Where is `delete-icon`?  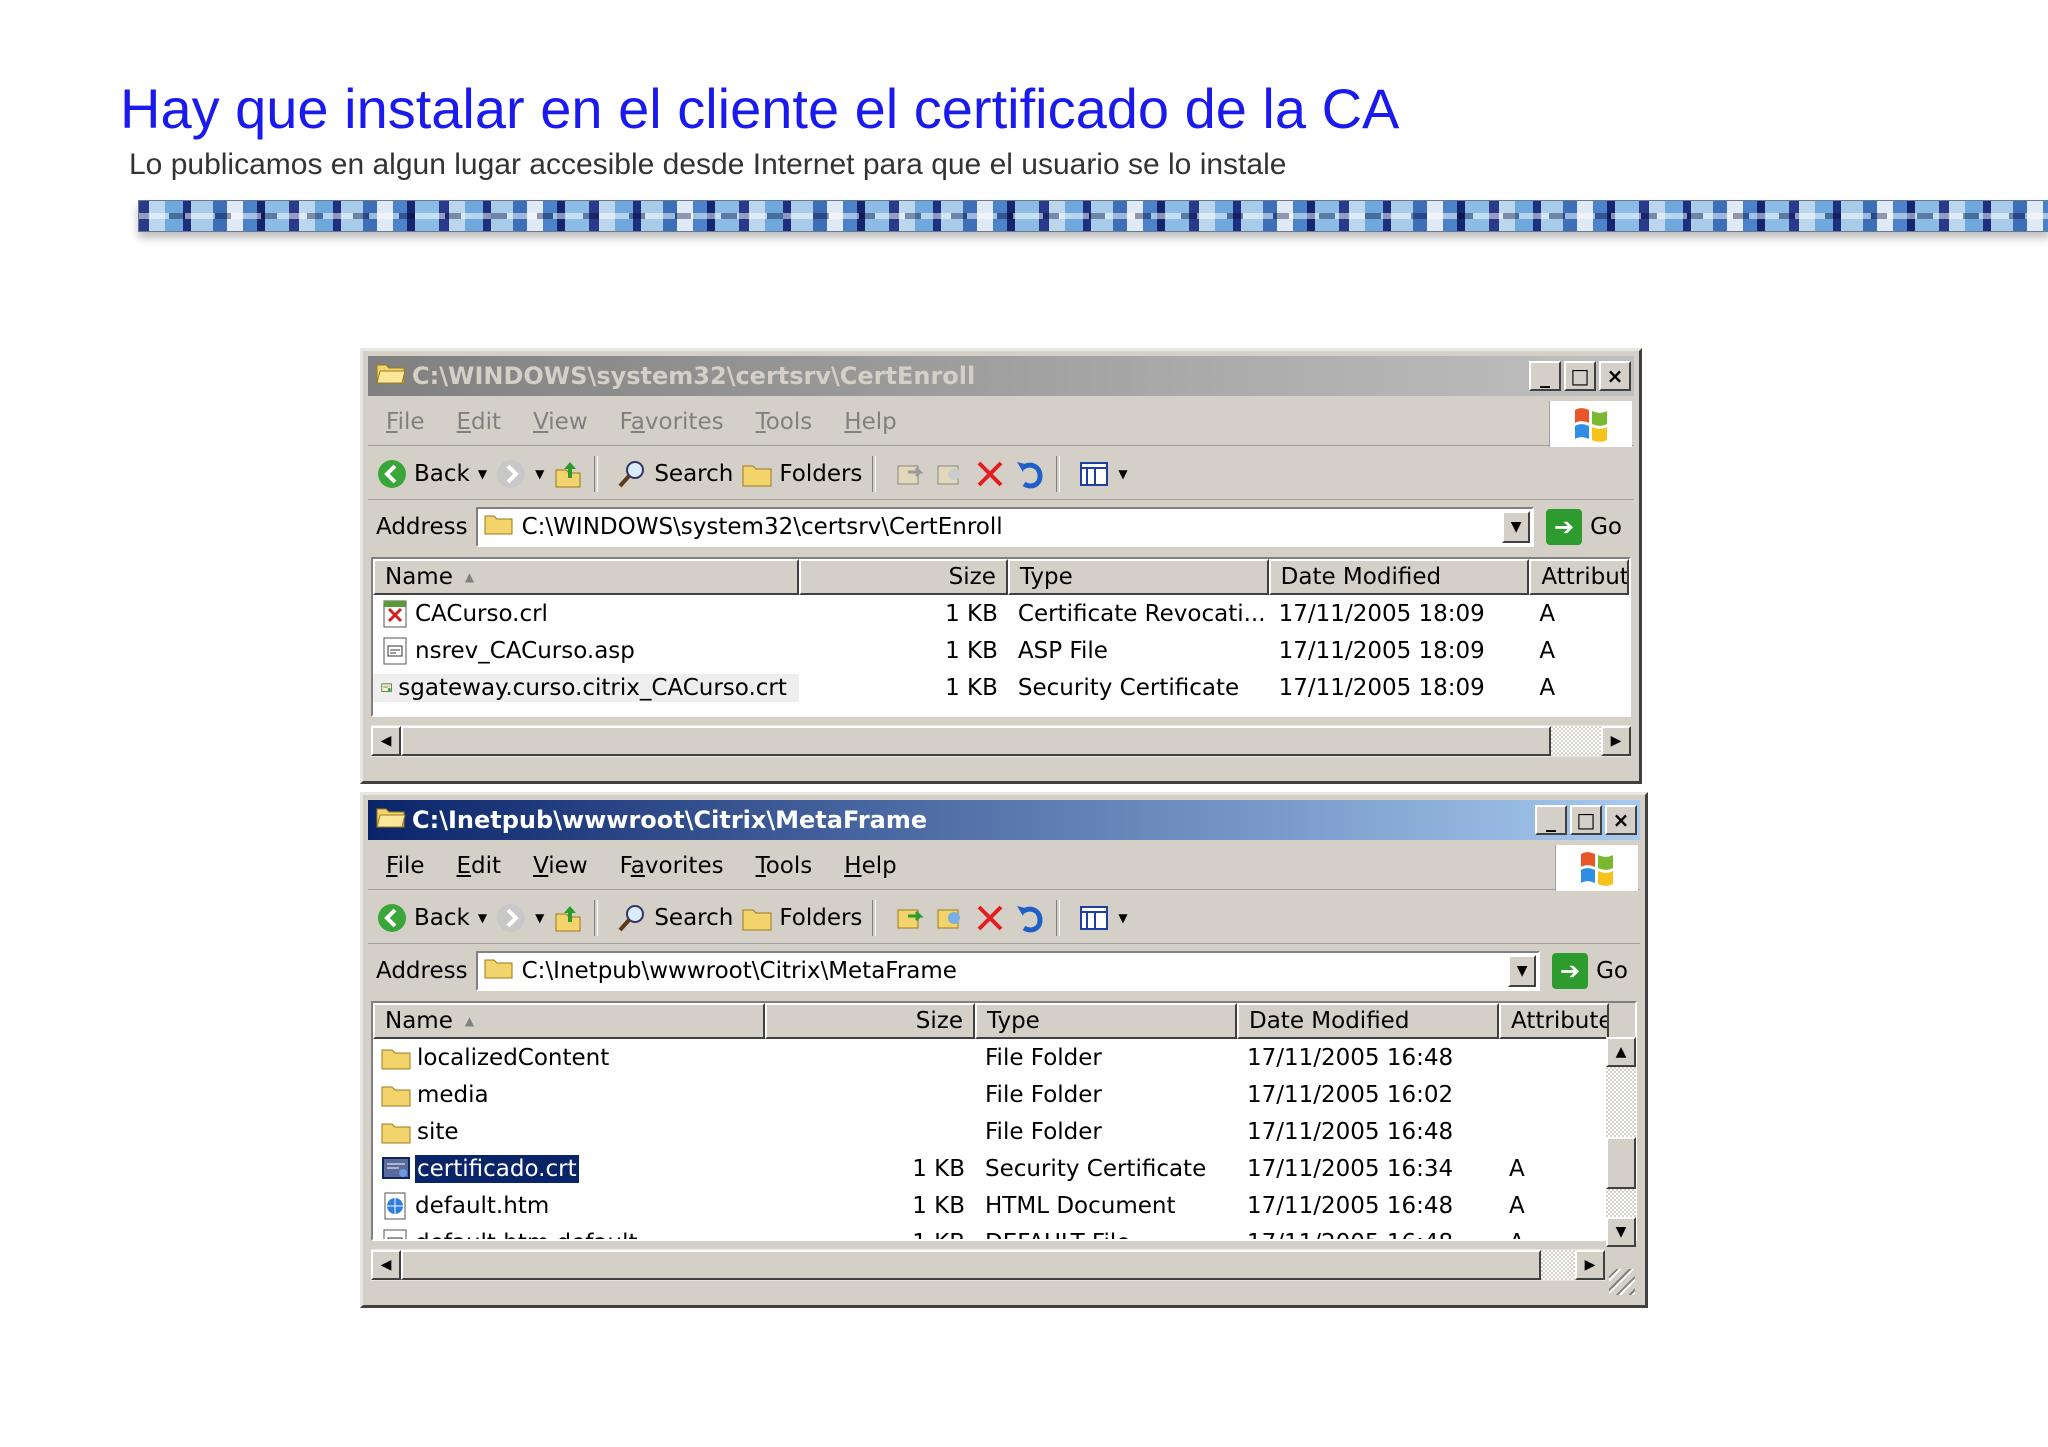
delete-icon is located at coordinates (990, 918).